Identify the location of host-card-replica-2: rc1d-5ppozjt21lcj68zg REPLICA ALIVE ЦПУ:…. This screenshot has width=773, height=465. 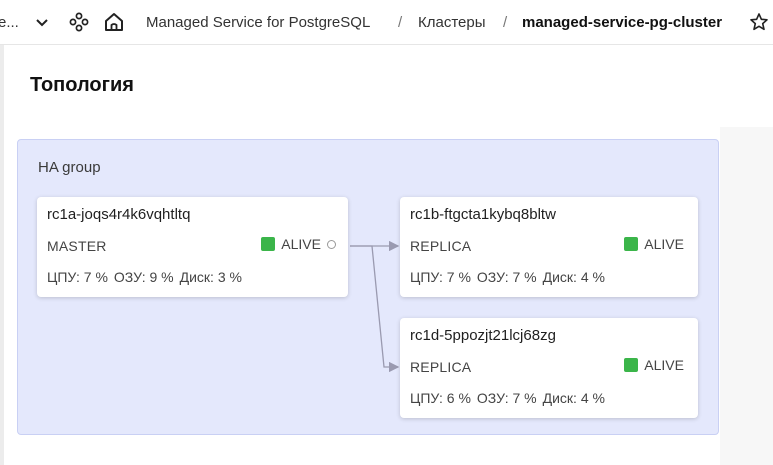
(549, 368).